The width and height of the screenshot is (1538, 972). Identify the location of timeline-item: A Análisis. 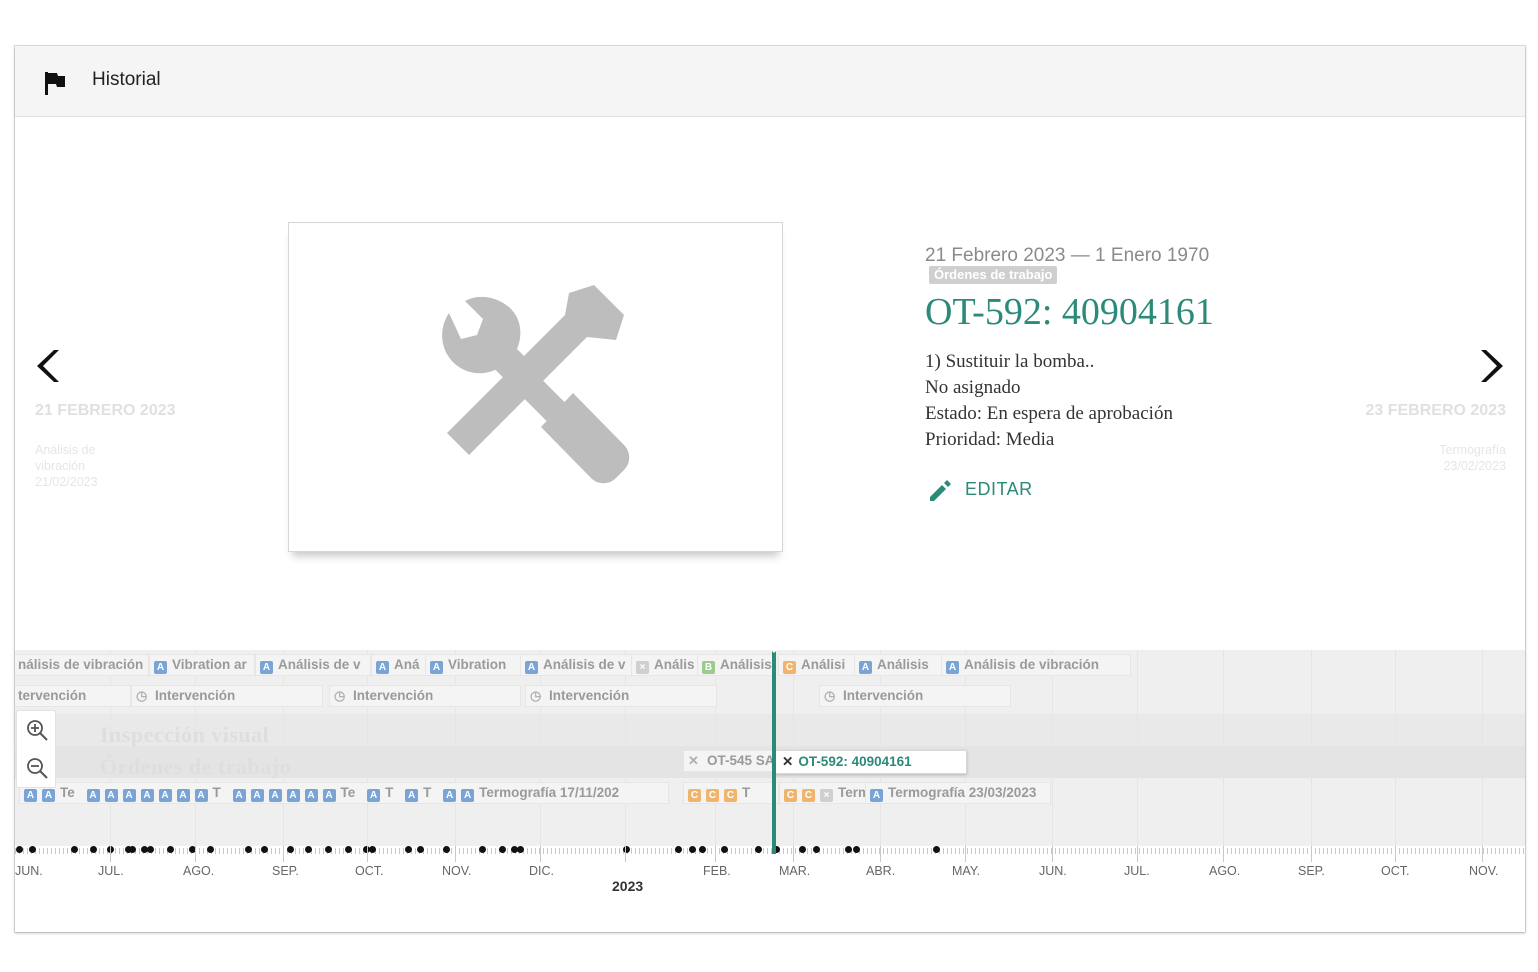
(898, 665).